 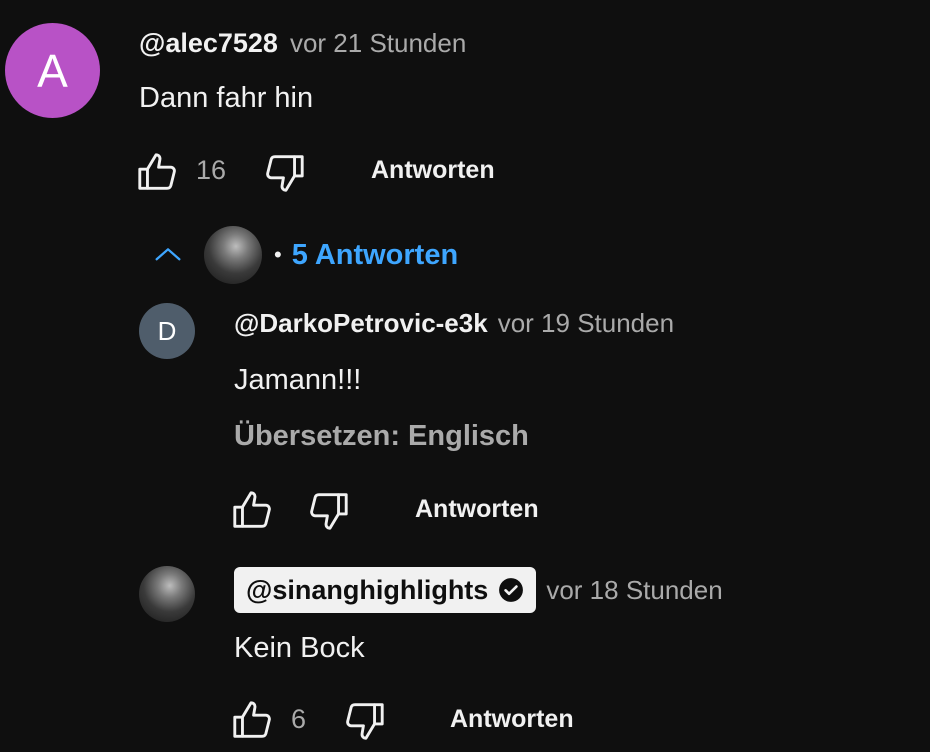 What do you see at coordinates (299, 719) in the screenshot?
I see `like-count: 6` at bounding box center [299, 719].